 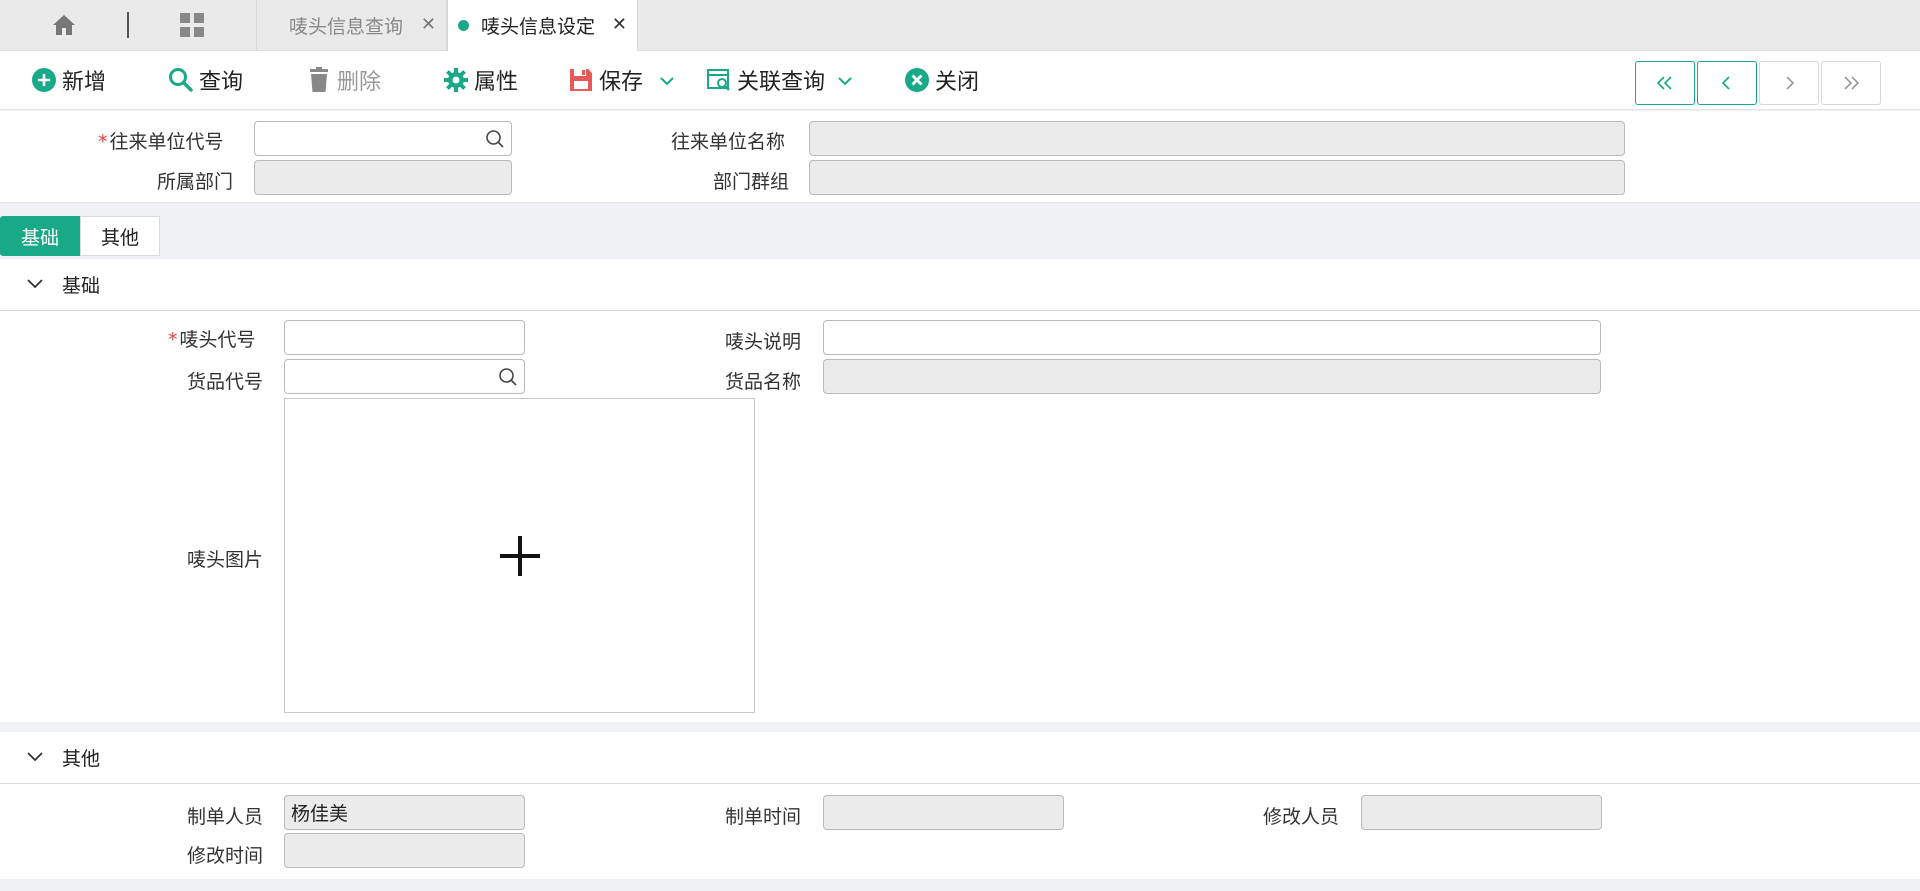 I want to click on save-disk-icon, so click(x=581, y=80).